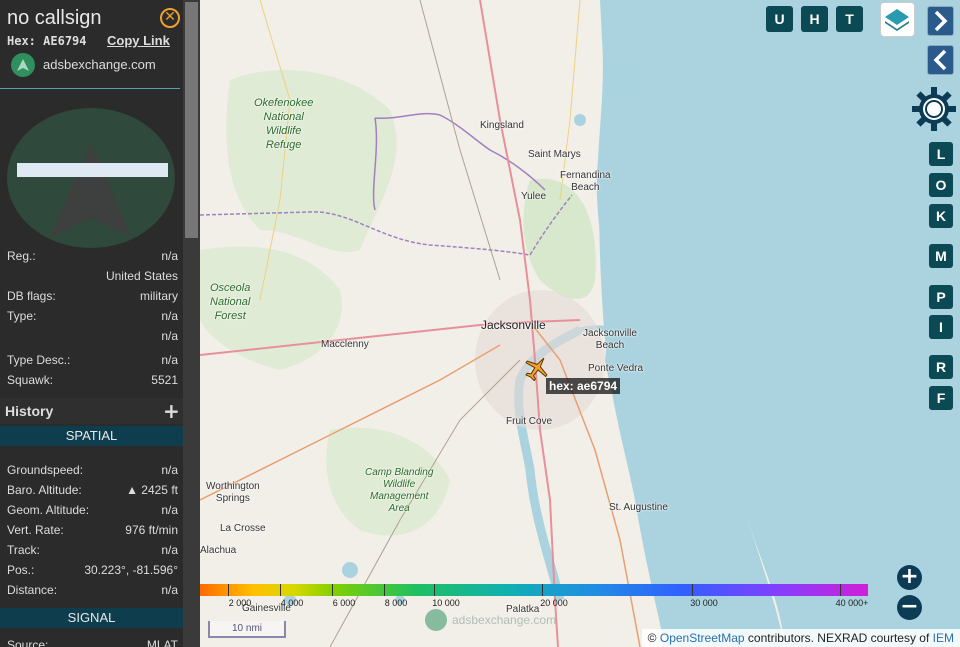 Image resolution: width=960 pixels, height=647 pixels. What do you see at coordinates (941, 185) in the screenshot?
I see `o-button: O` at bounding box center [941, 185].